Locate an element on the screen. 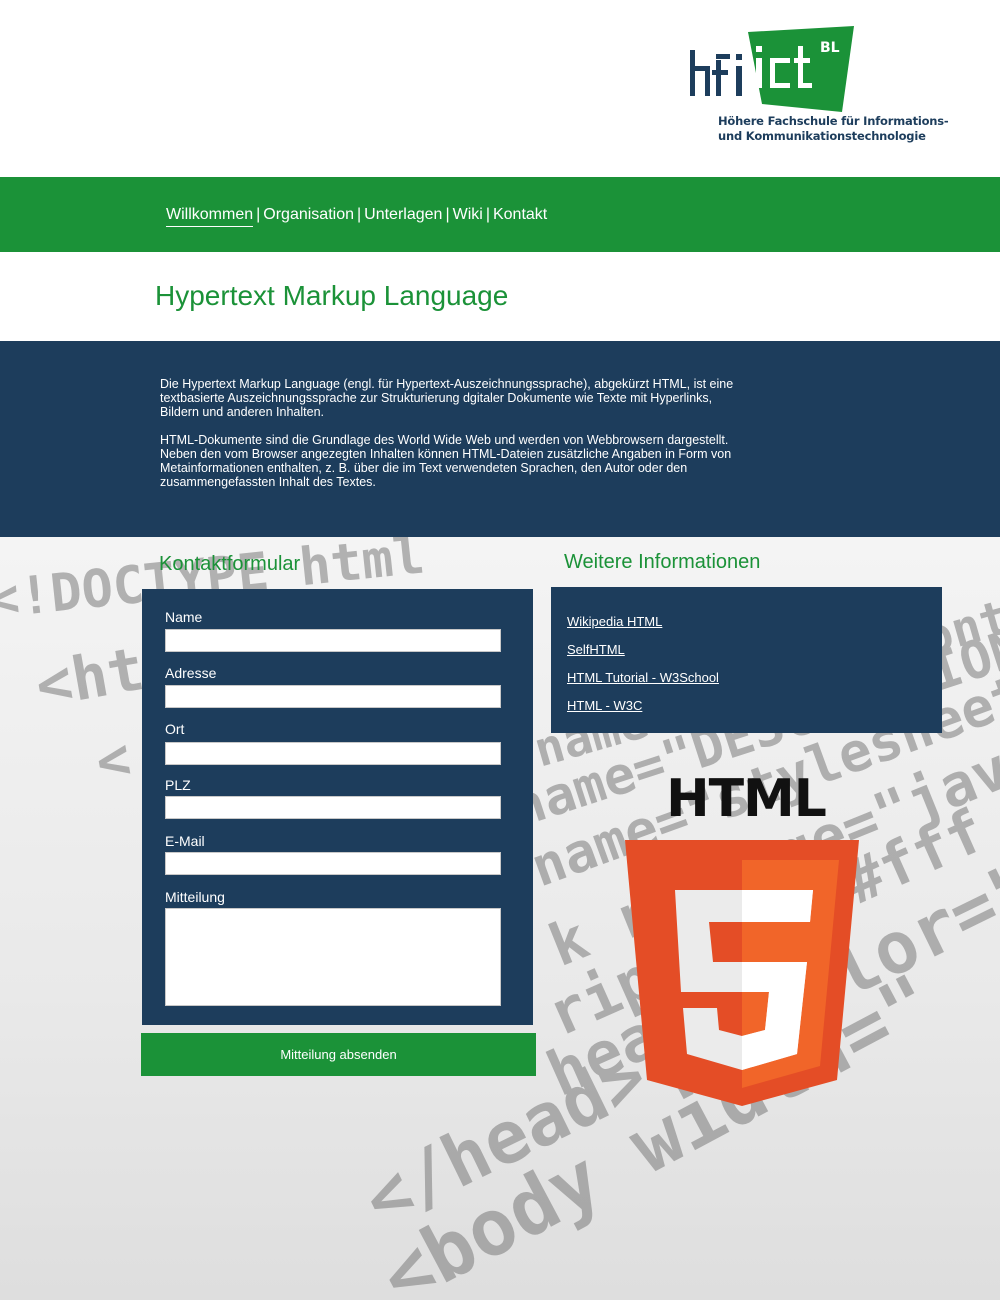 The height and width of the screenshot is (1300, 1000). submit-button: Mitteilung absenden is located at coordinates (338, 1054).